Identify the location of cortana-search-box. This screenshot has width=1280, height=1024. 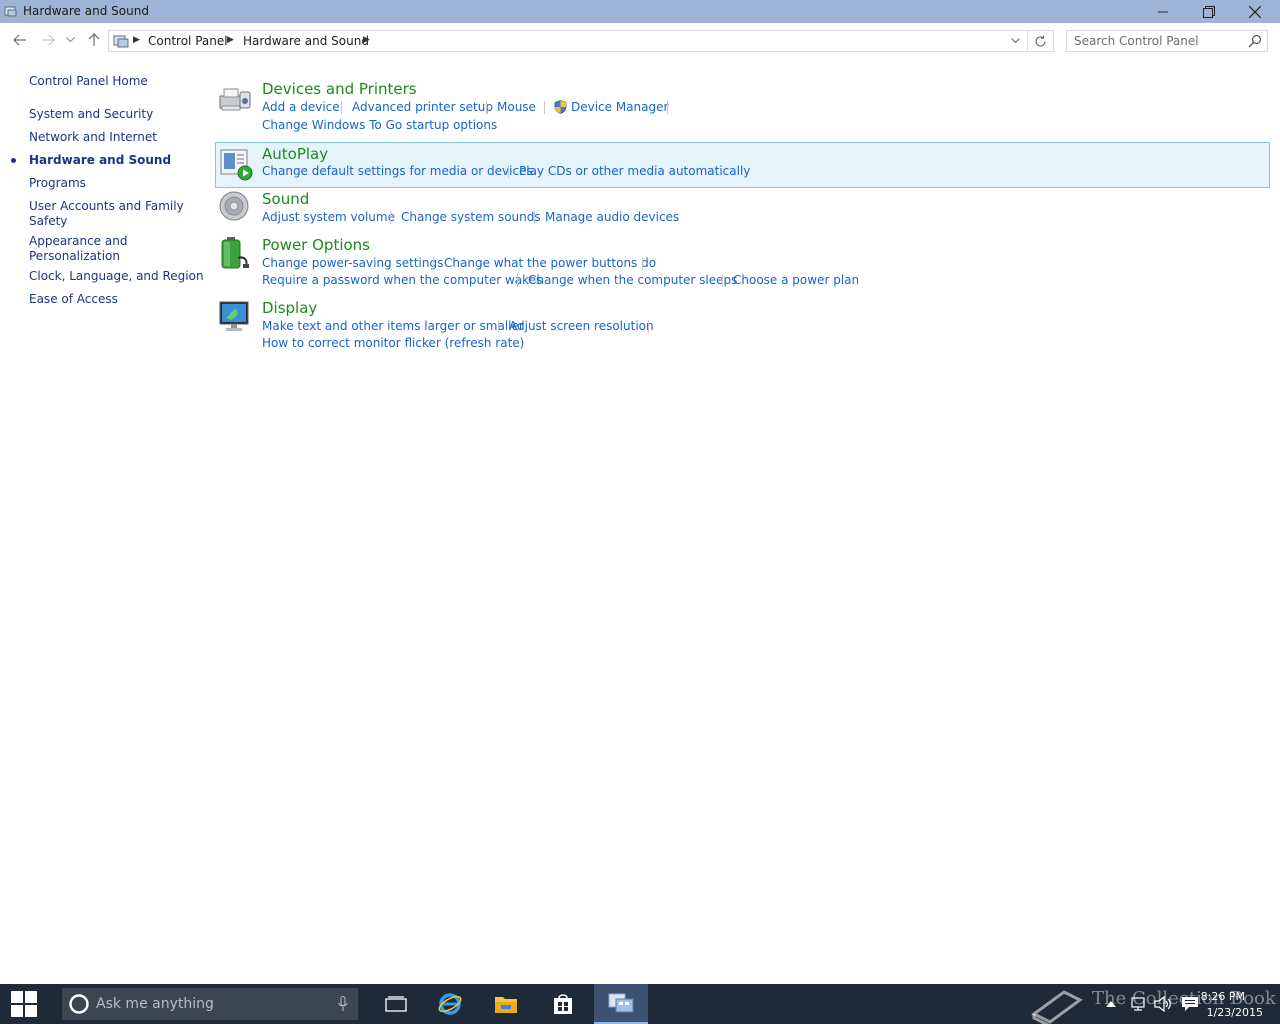
(210, 1004).